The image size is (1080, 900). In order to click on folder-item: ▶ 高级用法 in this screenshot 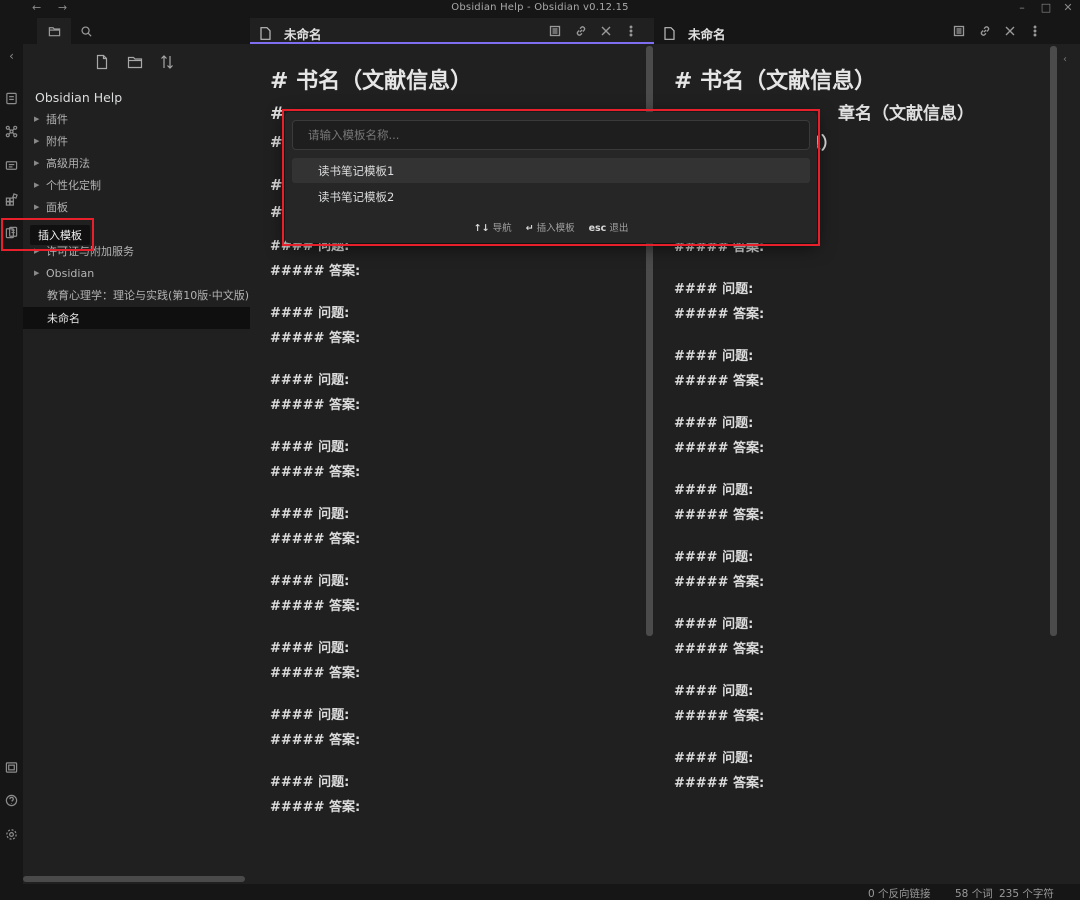, I will do `click(136, 163)`.